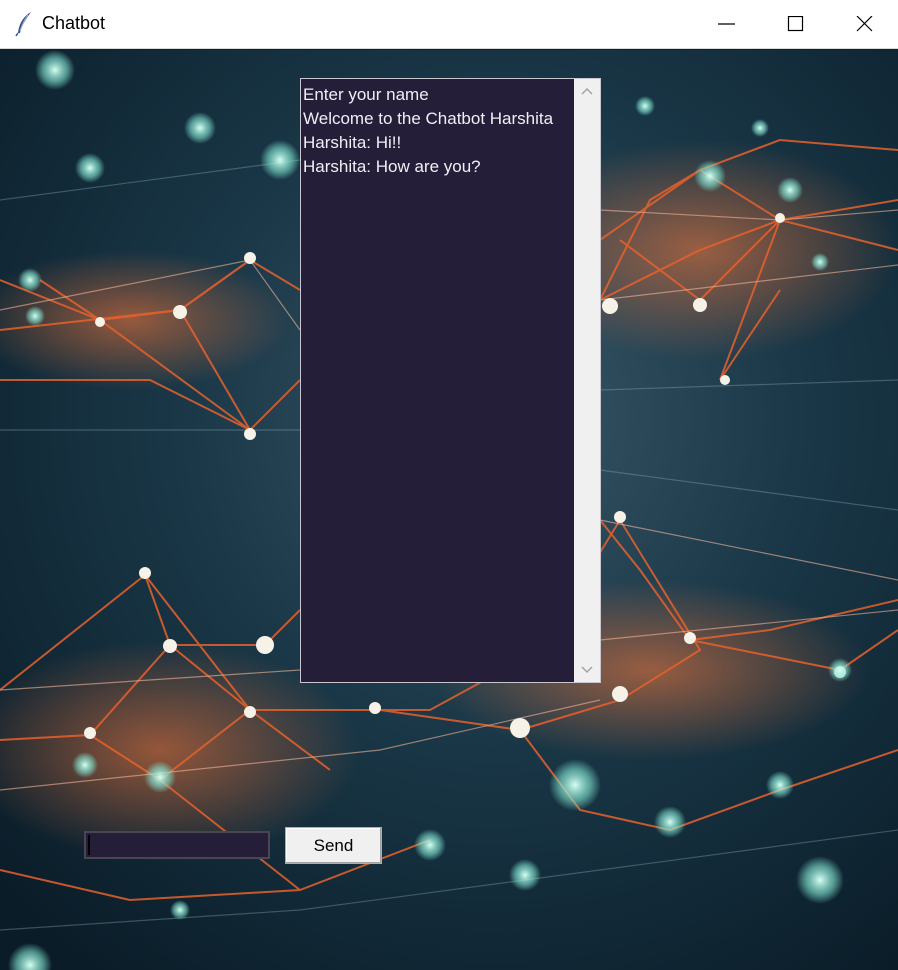 The image size is (898, 970). I want to click on send-button: Send, so click(333, 845).